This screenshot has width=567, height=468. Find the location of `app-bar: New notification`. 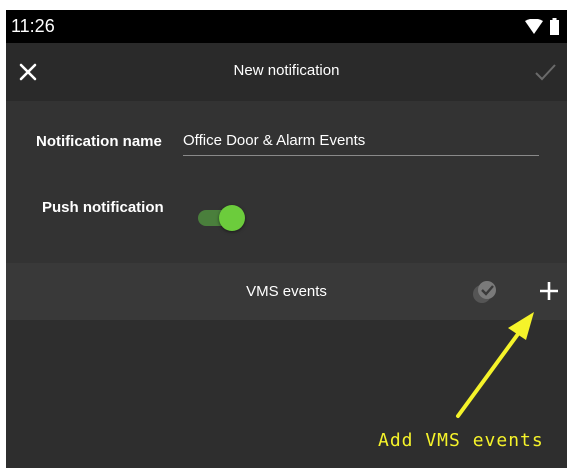

app-bar: New notification is located at coordinates (286, 72).